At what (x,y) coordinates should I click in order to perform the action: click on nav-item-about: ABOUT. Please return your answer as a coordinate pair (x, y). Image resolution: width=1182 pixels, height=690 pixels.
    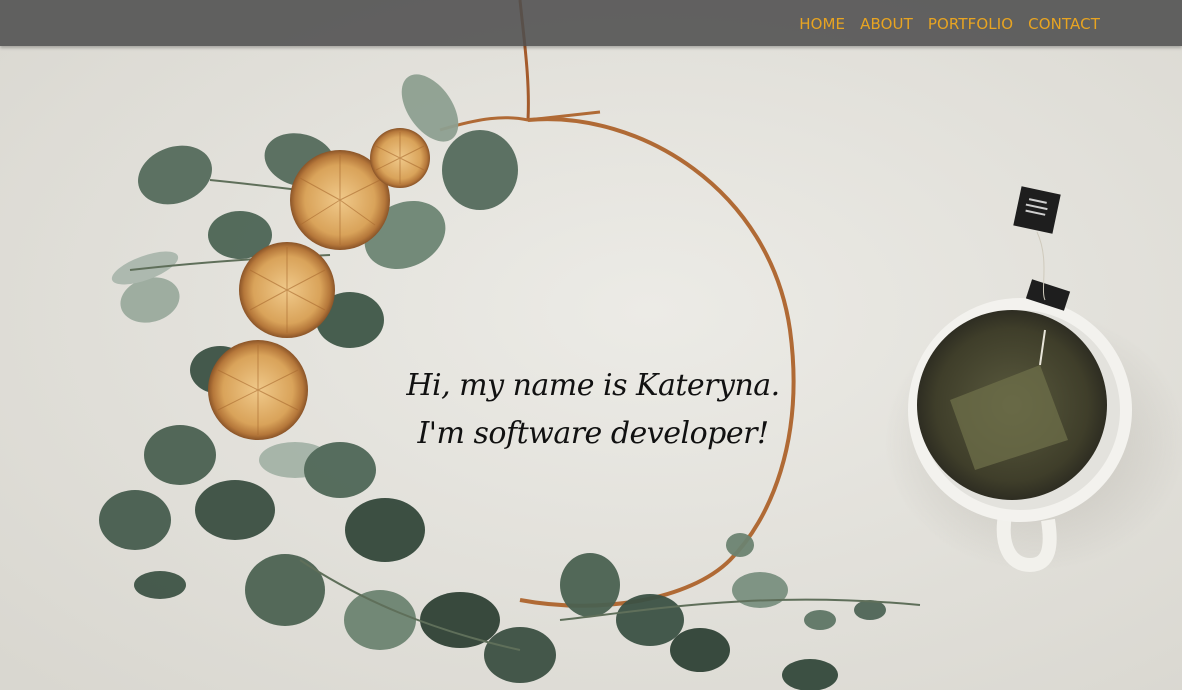
    Looking at the image, I should click on (886, 23).